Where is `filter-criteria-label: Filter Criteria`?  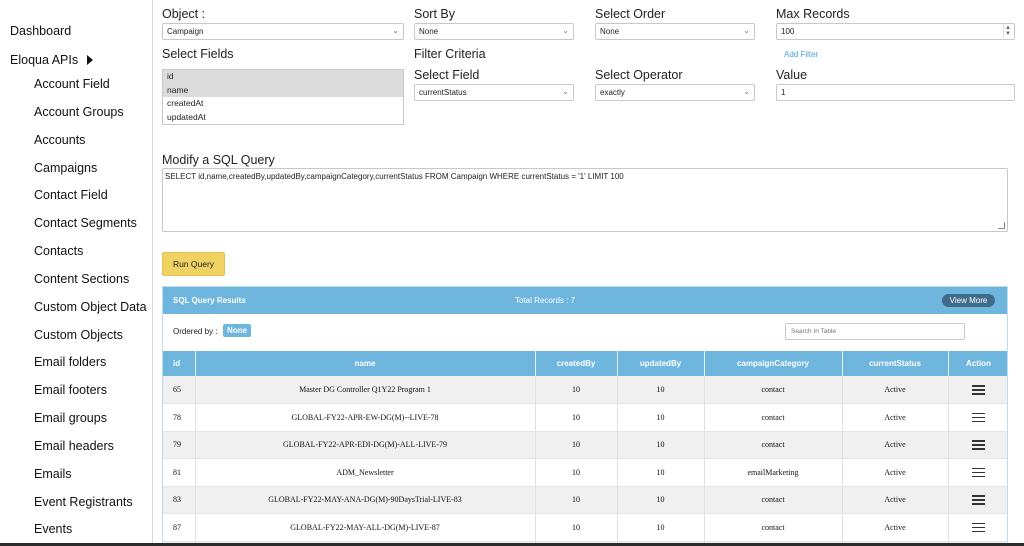
filter-criteria-label: Filter Criteria is located at coordinates (450, 54).